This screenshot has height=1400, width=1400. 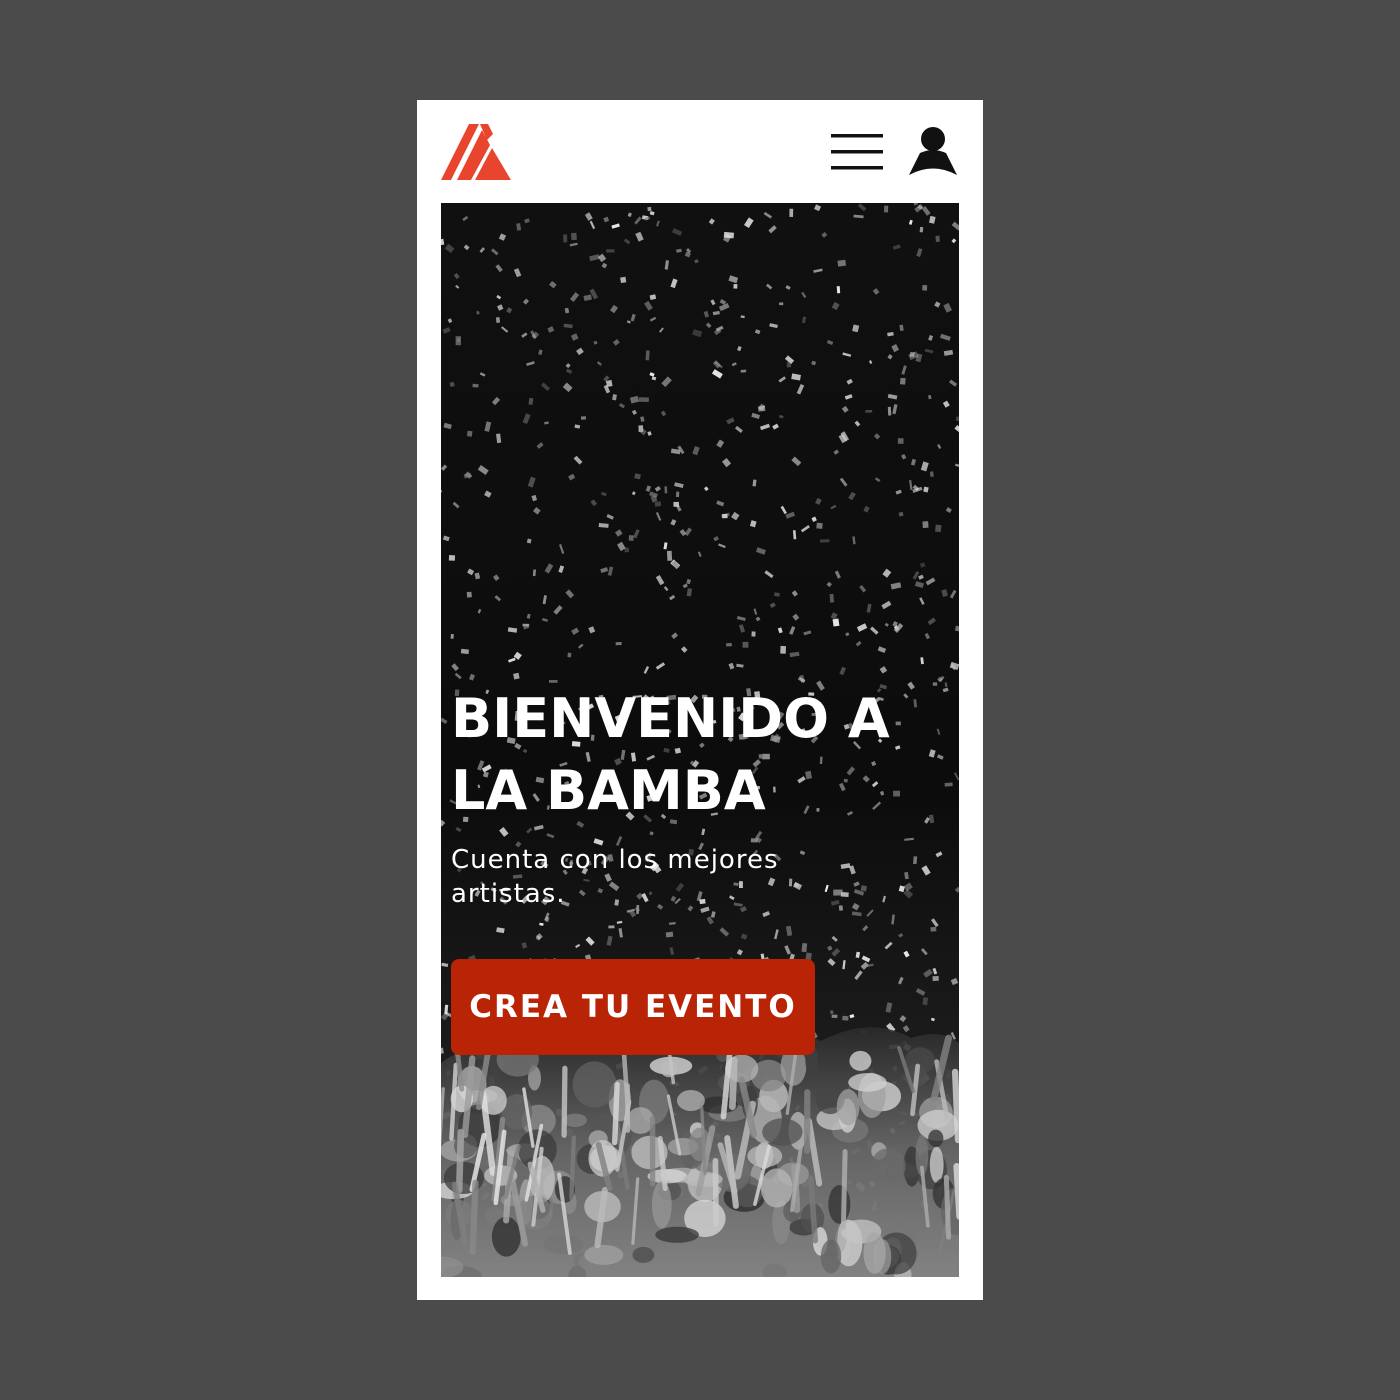 I want to click on hero-title: BIENVENIDO A LA BAMBA, so click(x=670, y=754).